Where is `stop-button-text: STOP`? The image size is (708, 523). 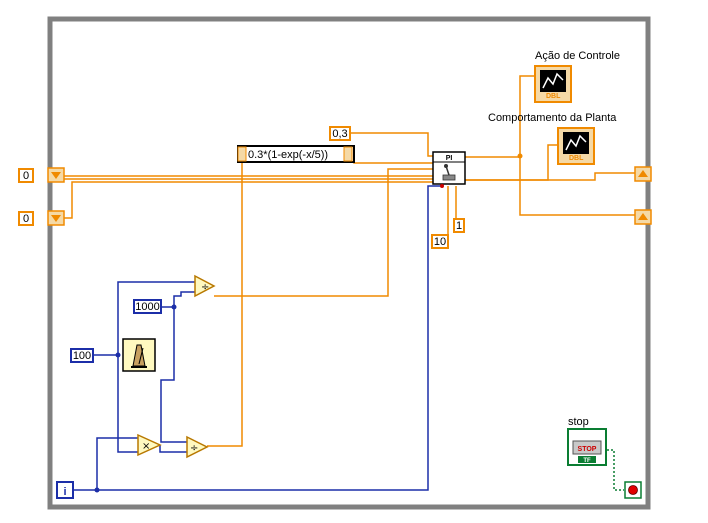 stop-button-text: STOP is located at coordinates (587, 449).